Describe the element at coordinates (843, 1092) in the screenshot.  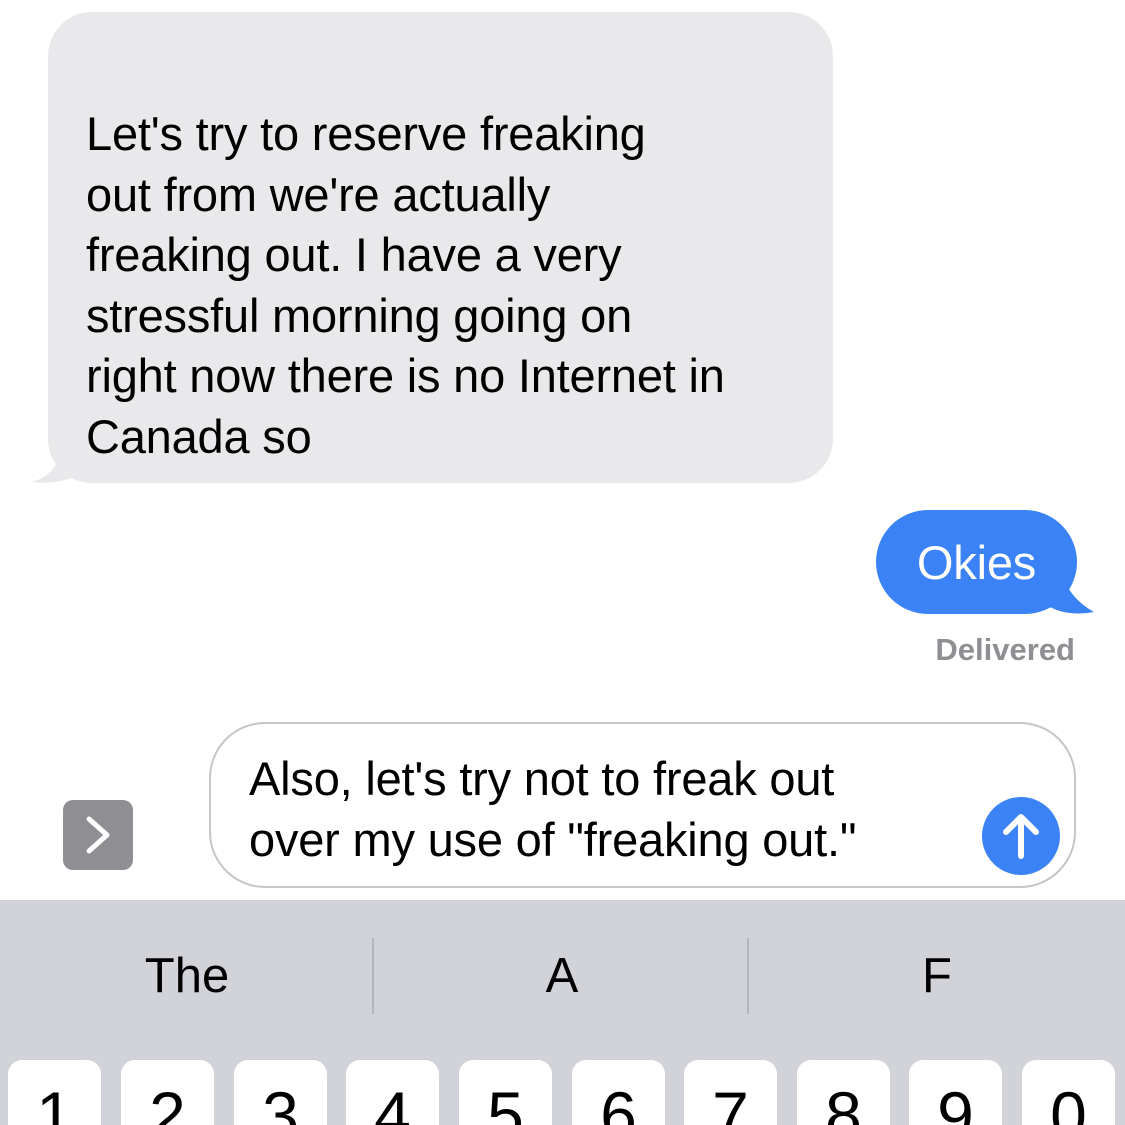
I see `key-8: 8` at that location.